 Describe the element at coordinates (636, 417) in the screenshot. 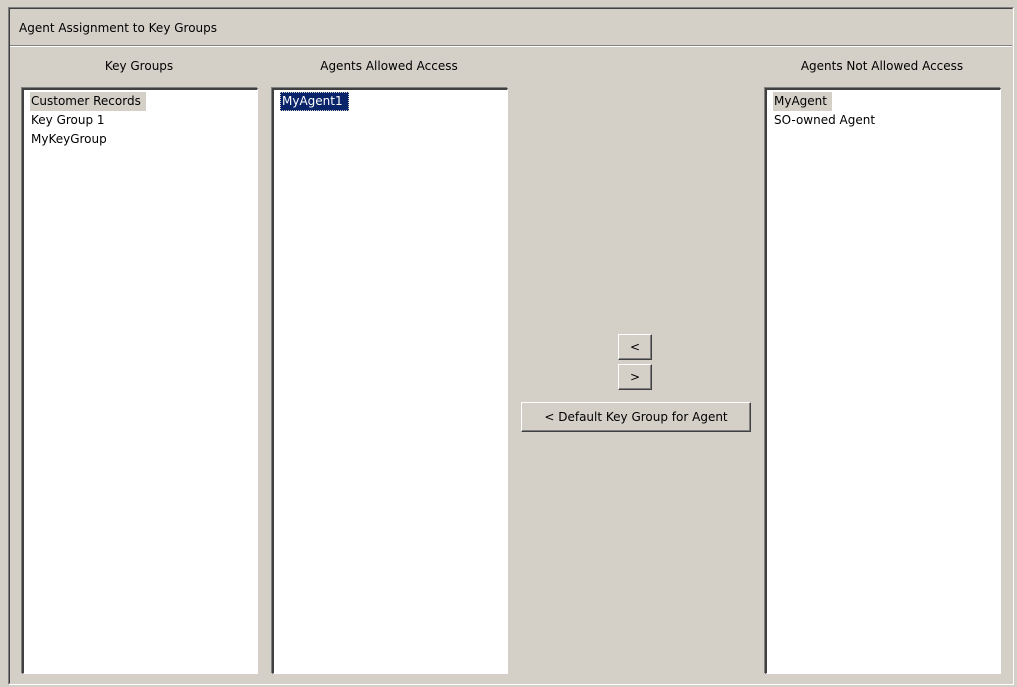

I see `default-key-group-button: < Default Key Group for Agent` at that location.